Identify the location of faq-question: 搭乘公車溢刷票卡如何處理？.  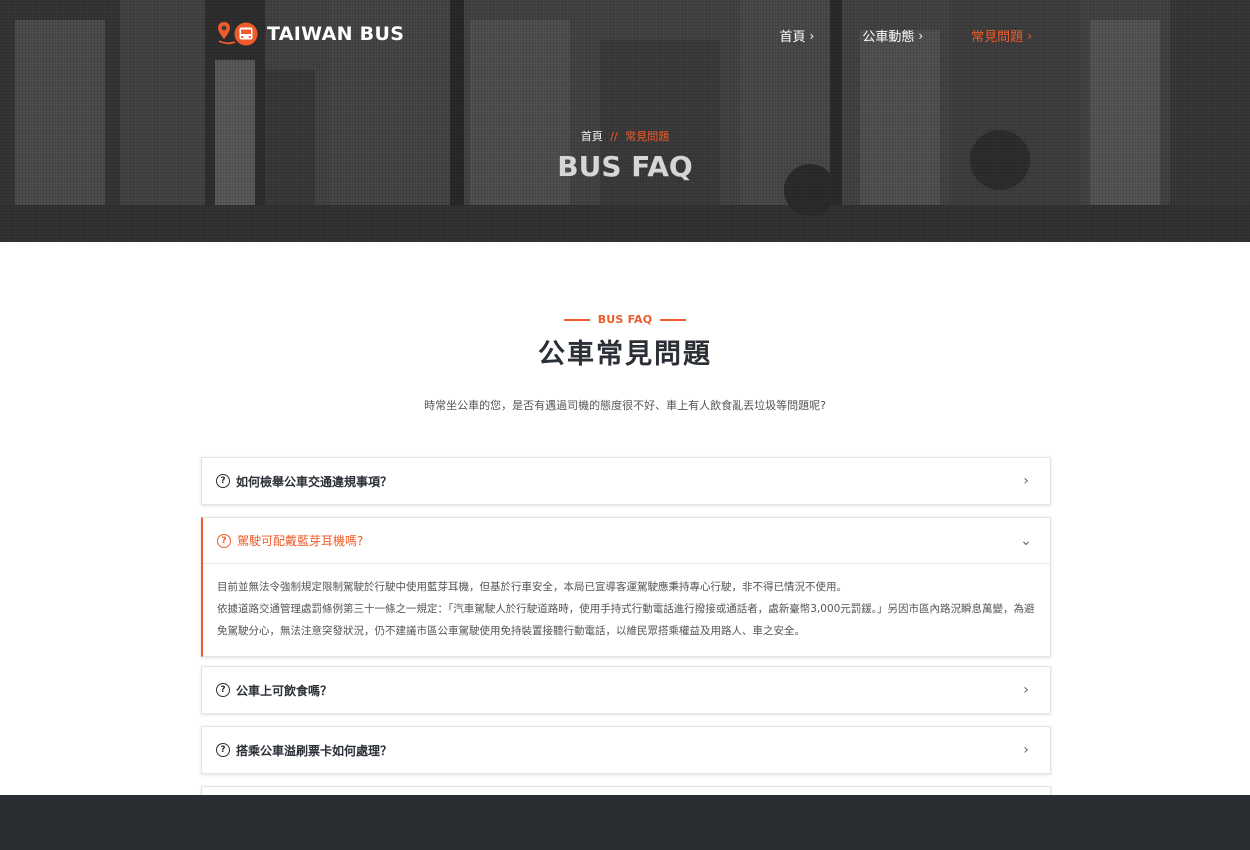
(314, 750).